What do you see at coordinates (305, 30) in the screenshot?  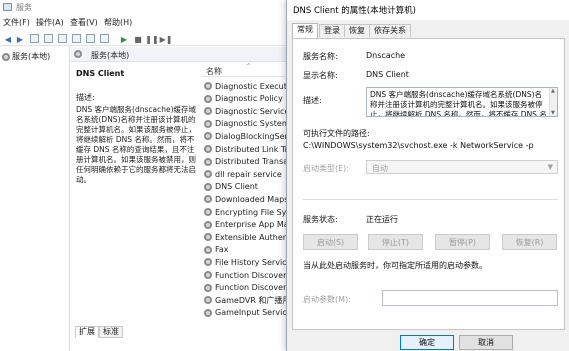 I see `tab-general: 常规` at bounding box center [305, 30].